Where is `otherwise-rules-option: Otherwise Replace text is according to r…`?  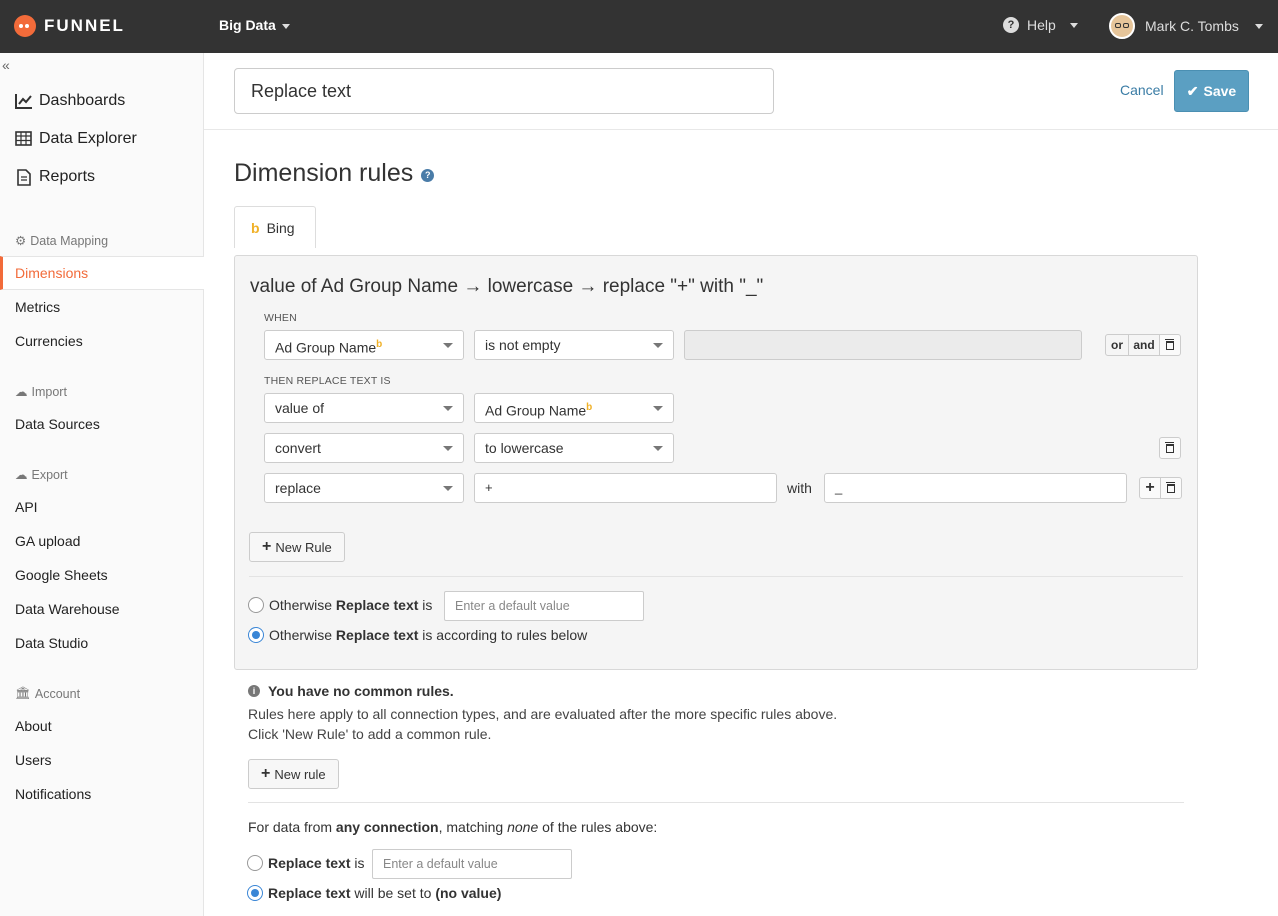
otherwise-rules-option: Otherwise Replace text is according to r… is located at coordinates (417, 635).